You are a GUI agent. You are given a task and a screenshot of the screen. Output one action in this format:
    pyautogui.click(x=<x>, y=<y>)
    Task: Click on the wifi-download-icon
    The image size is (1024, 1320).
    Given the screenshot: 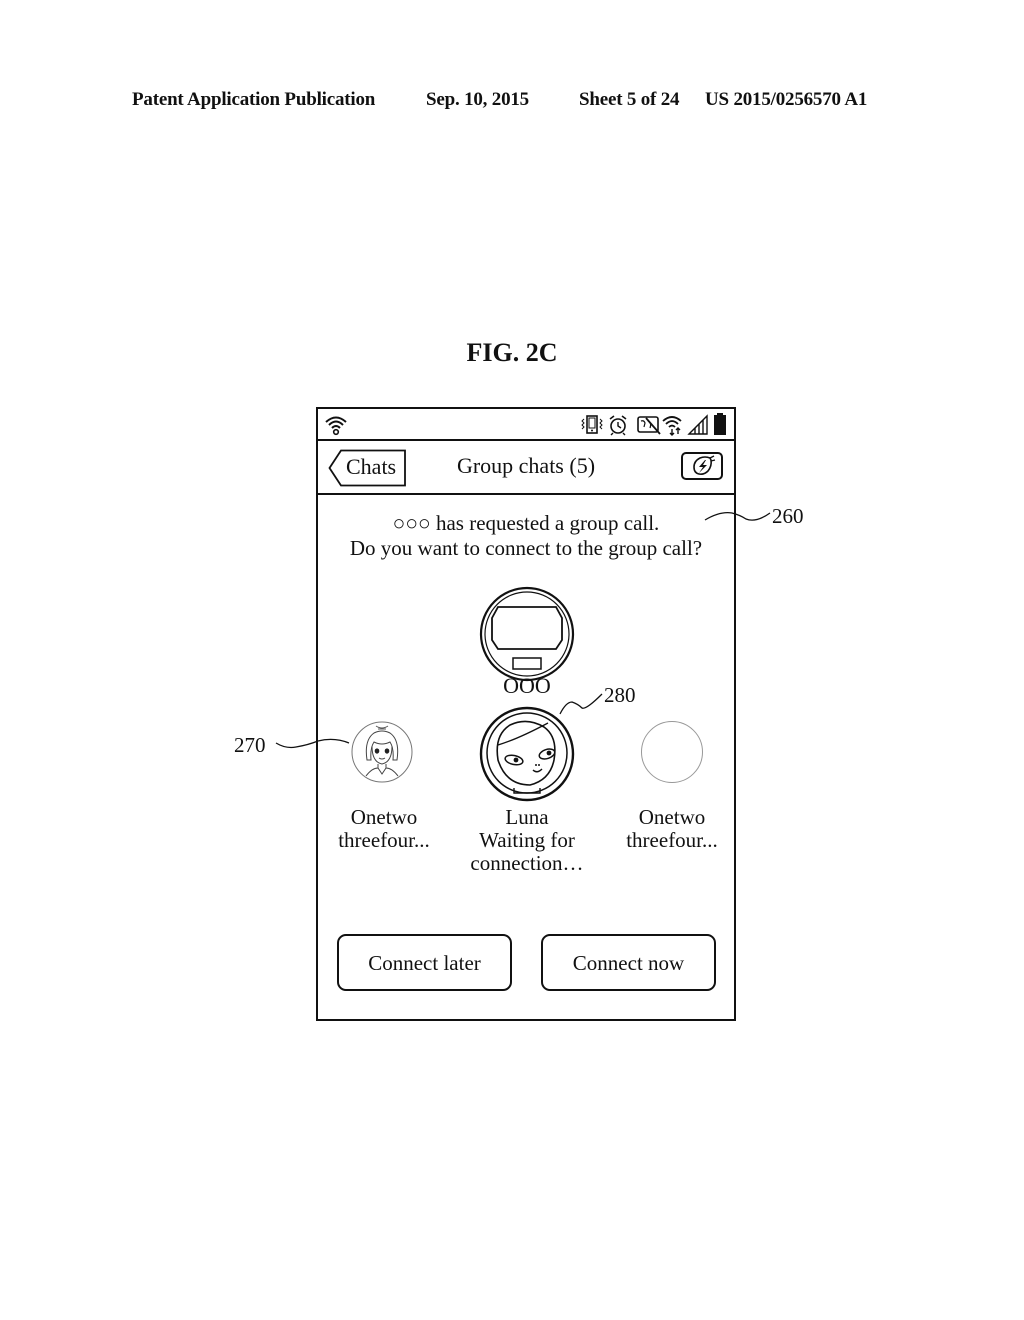 What is the action you would take?
    pyautogui.click(x=672, y=426)
    